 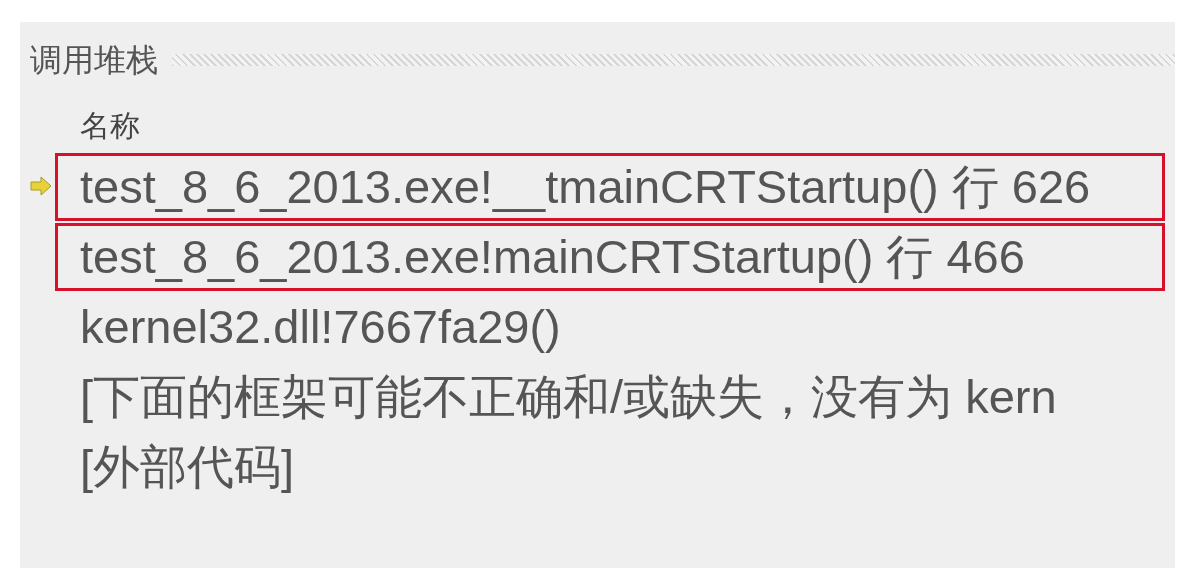 What do you see at coordinates (94, 60) in the screenshot?
I see `panel-title: 调用堆栈` at bounding box center [94, 60].